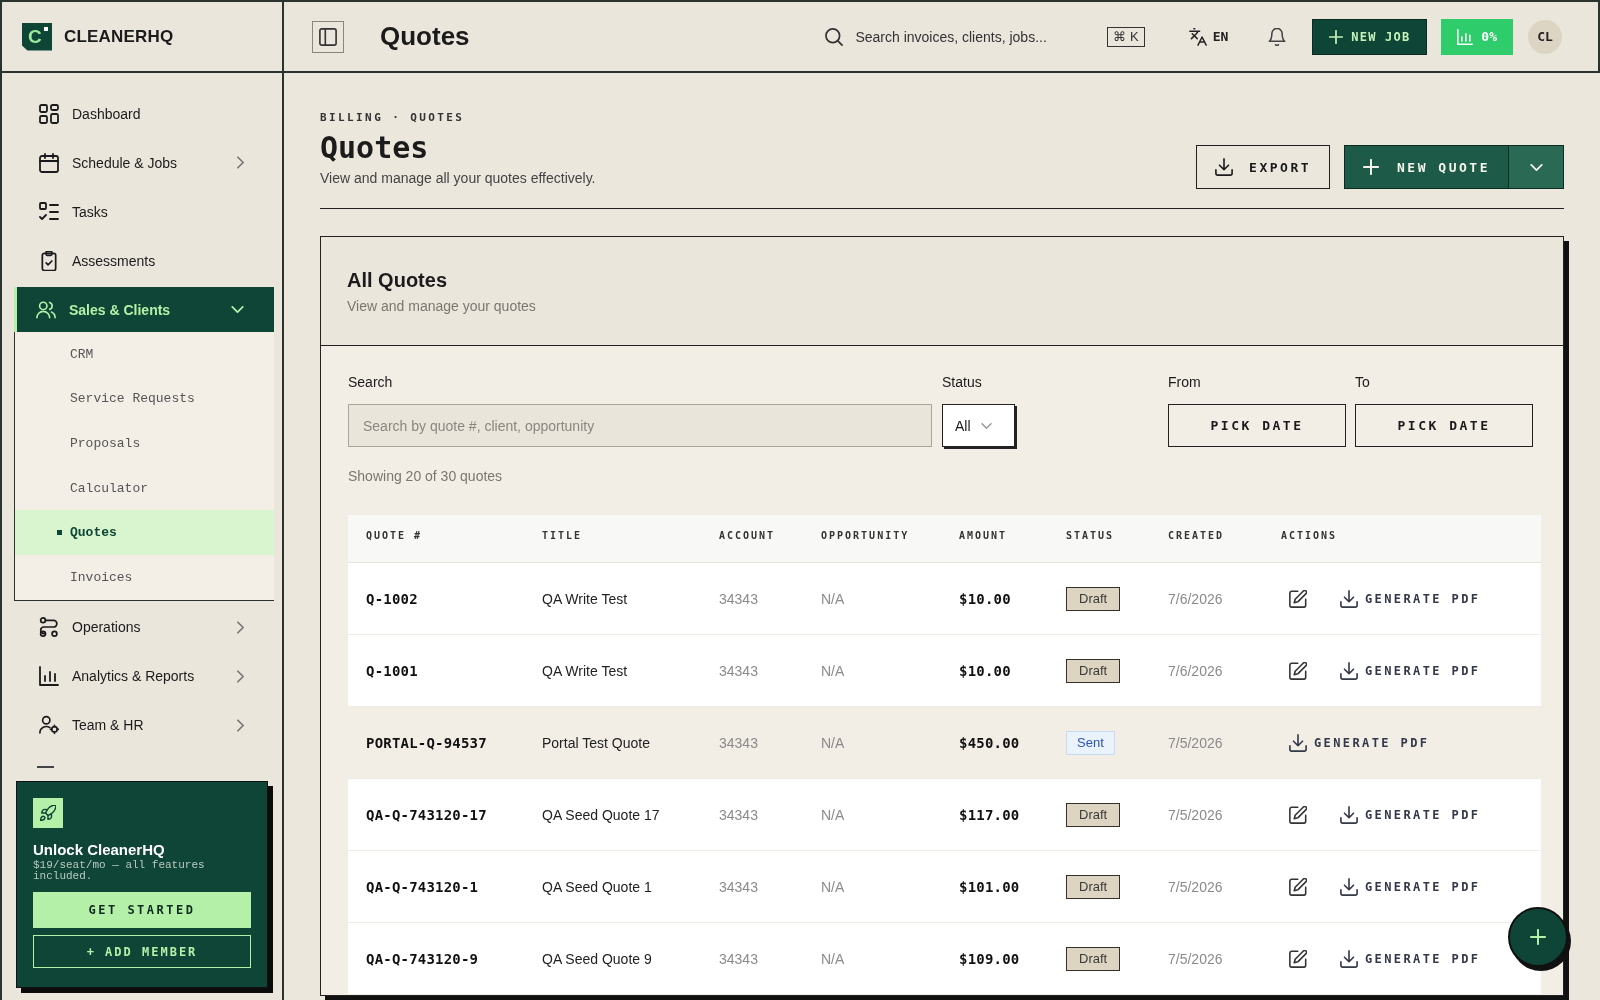  Describe the element at coordinates (49, 260) in the screenshot. I see `clipboard-check-icon` at that location.